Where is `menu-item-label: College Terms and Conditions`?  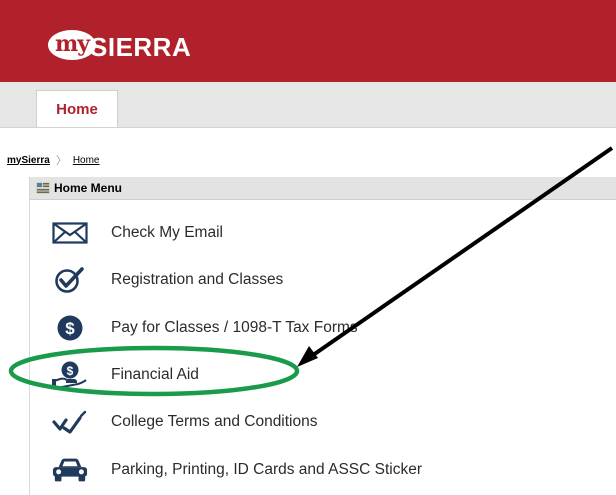
menu-item-label: College Terms and Conditions is located at coordinates (214, 421).